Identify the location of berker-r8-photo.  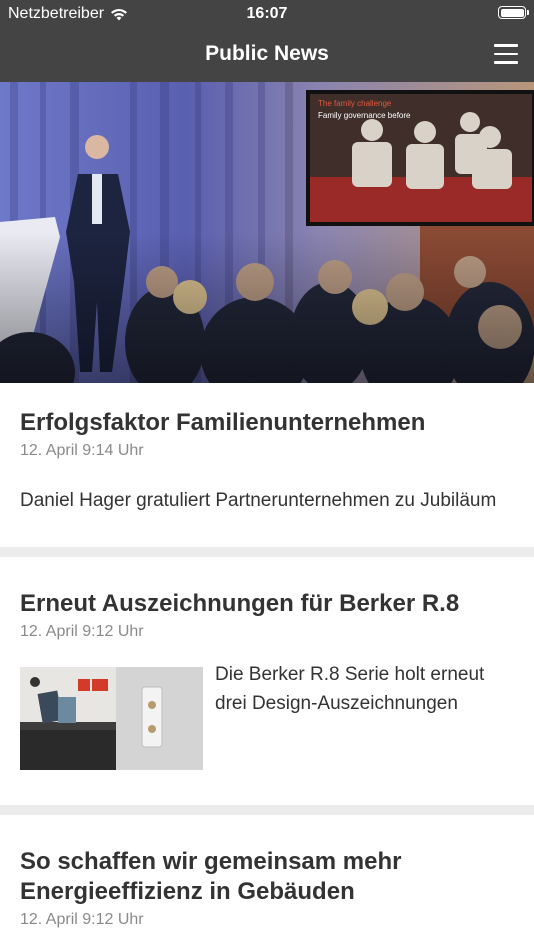
(111, 718).